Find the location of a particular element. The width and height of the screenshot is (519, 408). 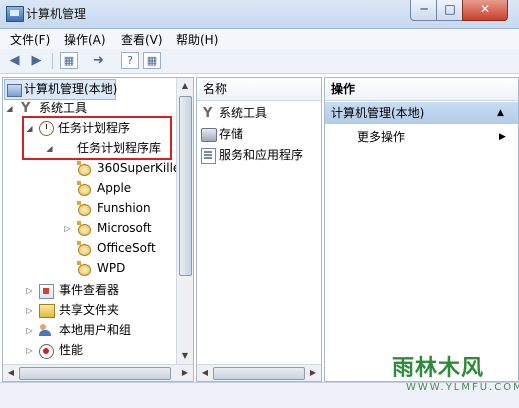

tree-hscroll-thumb is located at coordinates (95, 373).